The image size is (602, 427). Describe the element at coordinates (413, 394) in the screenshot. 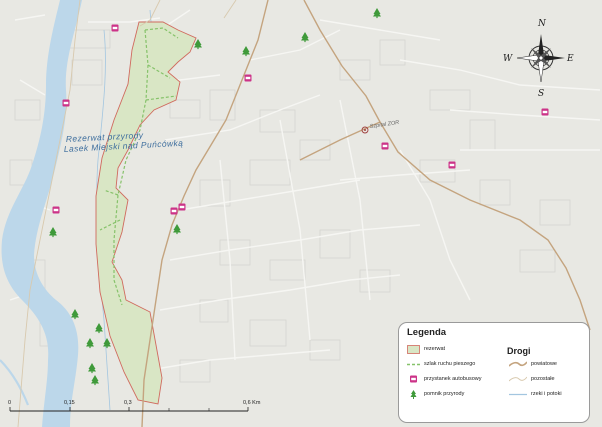

I see `tree-icon` at that location.